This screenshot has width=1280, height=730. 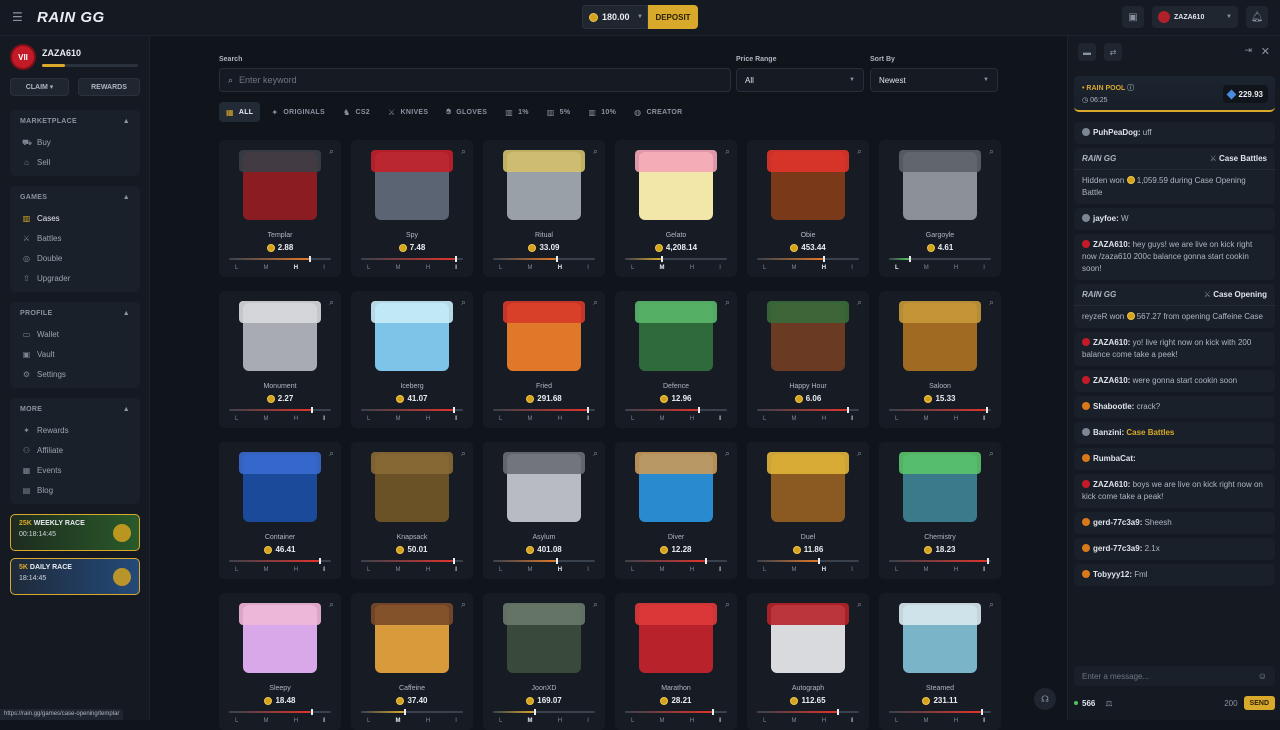 What do you see at coordinates (469, 80) in the screenshot?
I see `search-input` at bounding box center [469, 80].